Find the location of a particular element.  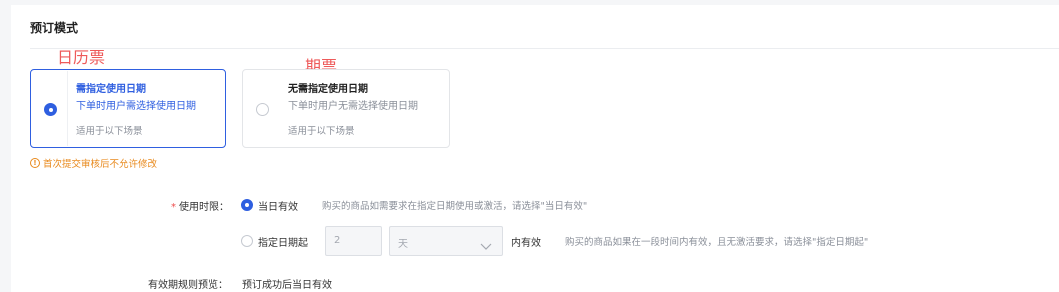

validity-preview-value: 预订成功后当日有效 is located at coordinates (287, 285).